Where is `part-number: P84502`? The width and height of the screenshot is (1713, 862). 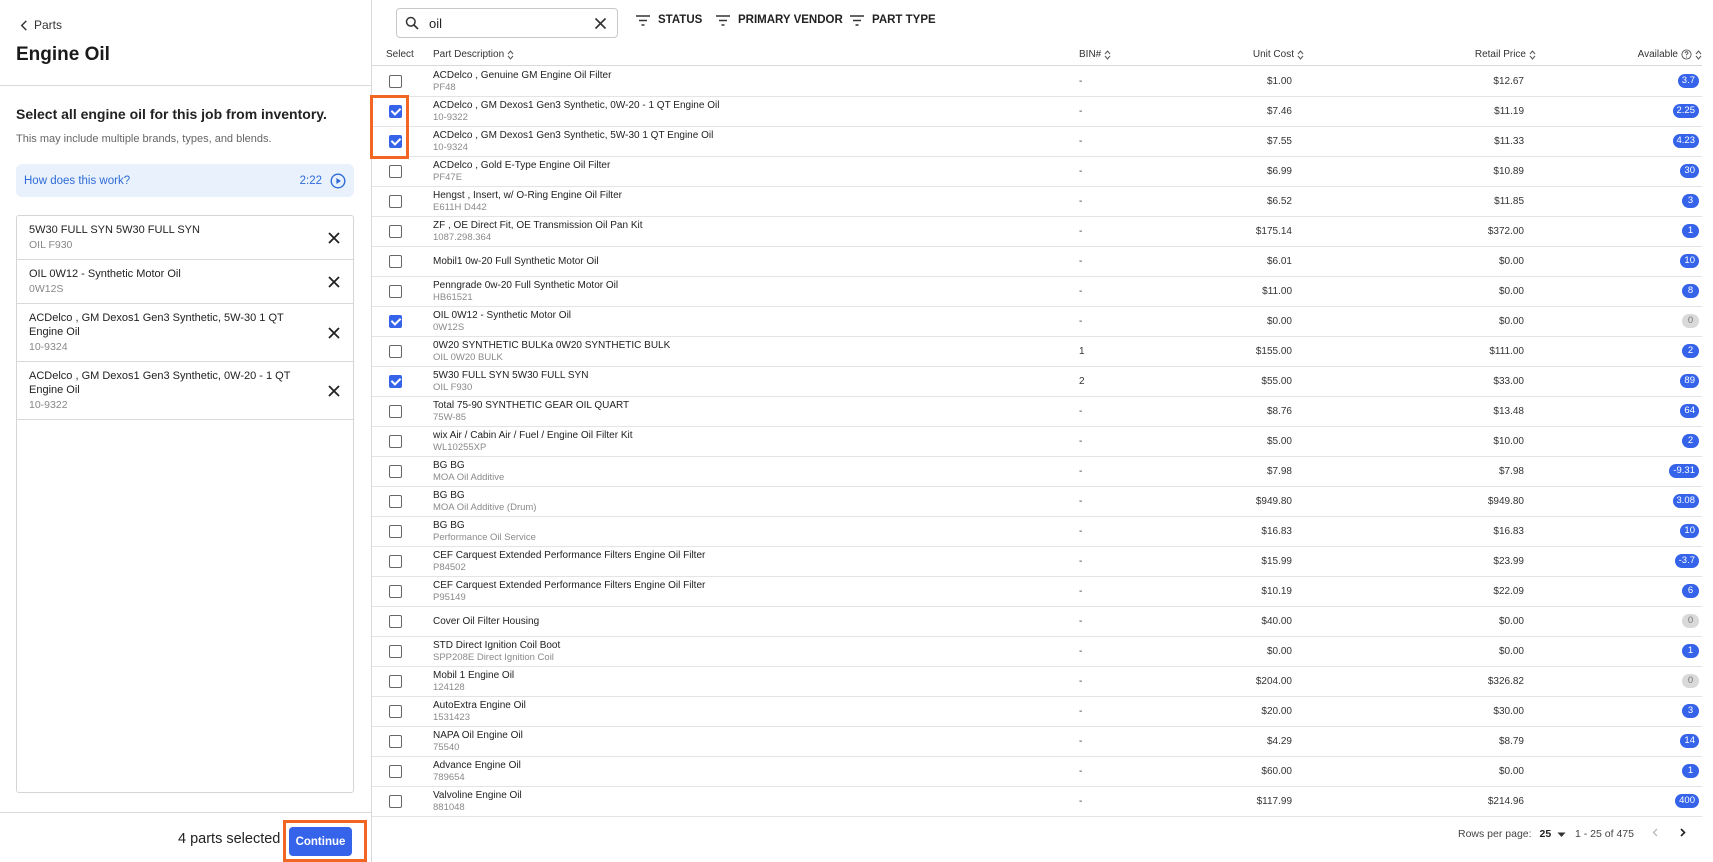
part-number: P84502 is located at coordinates (449, 567).